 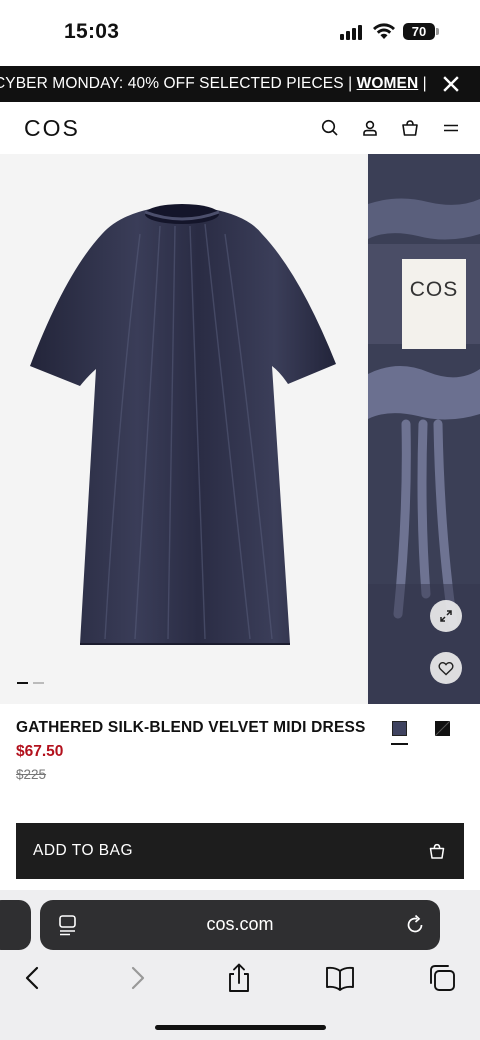 I want to click on status-time: 15:03, so click(x=92, y=31).